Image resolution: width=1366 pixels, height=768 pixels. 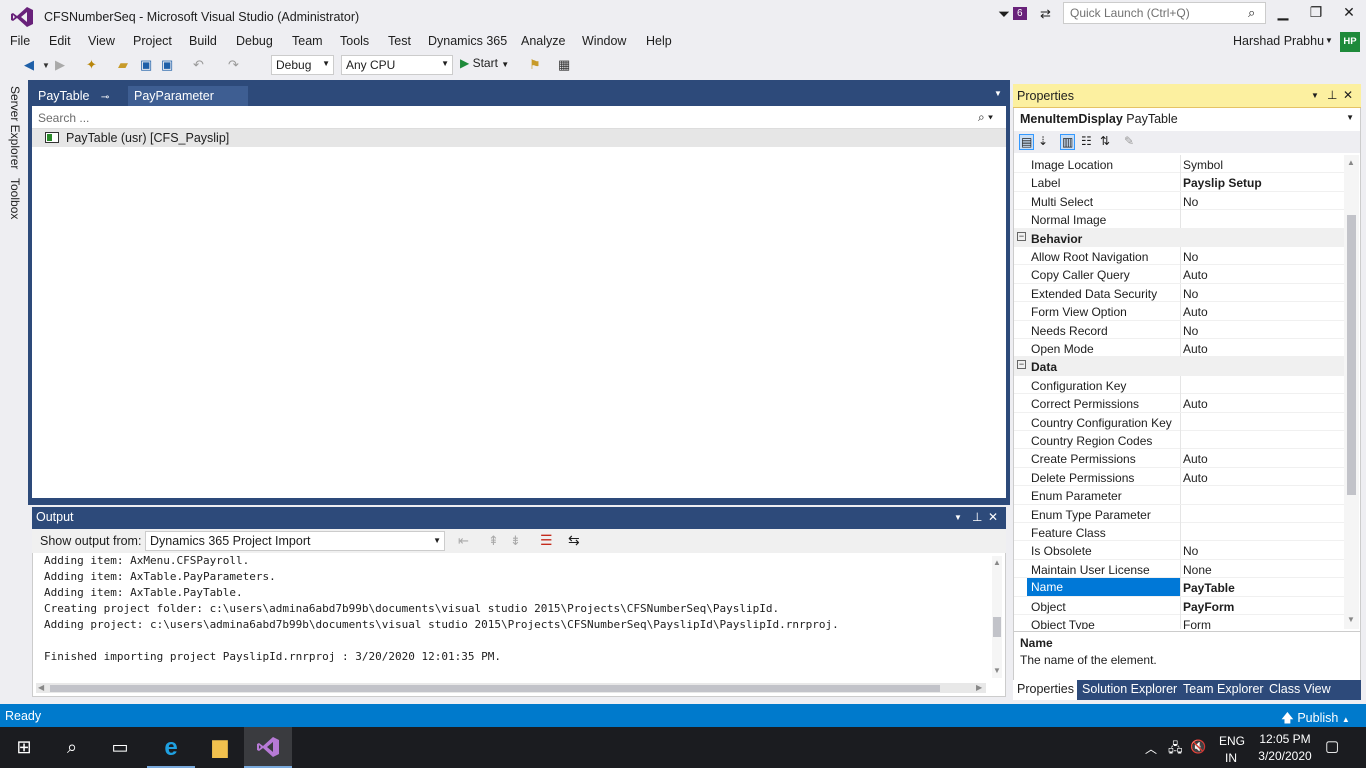 I want to click on property-value: Form, so click(x=1197, y=623).